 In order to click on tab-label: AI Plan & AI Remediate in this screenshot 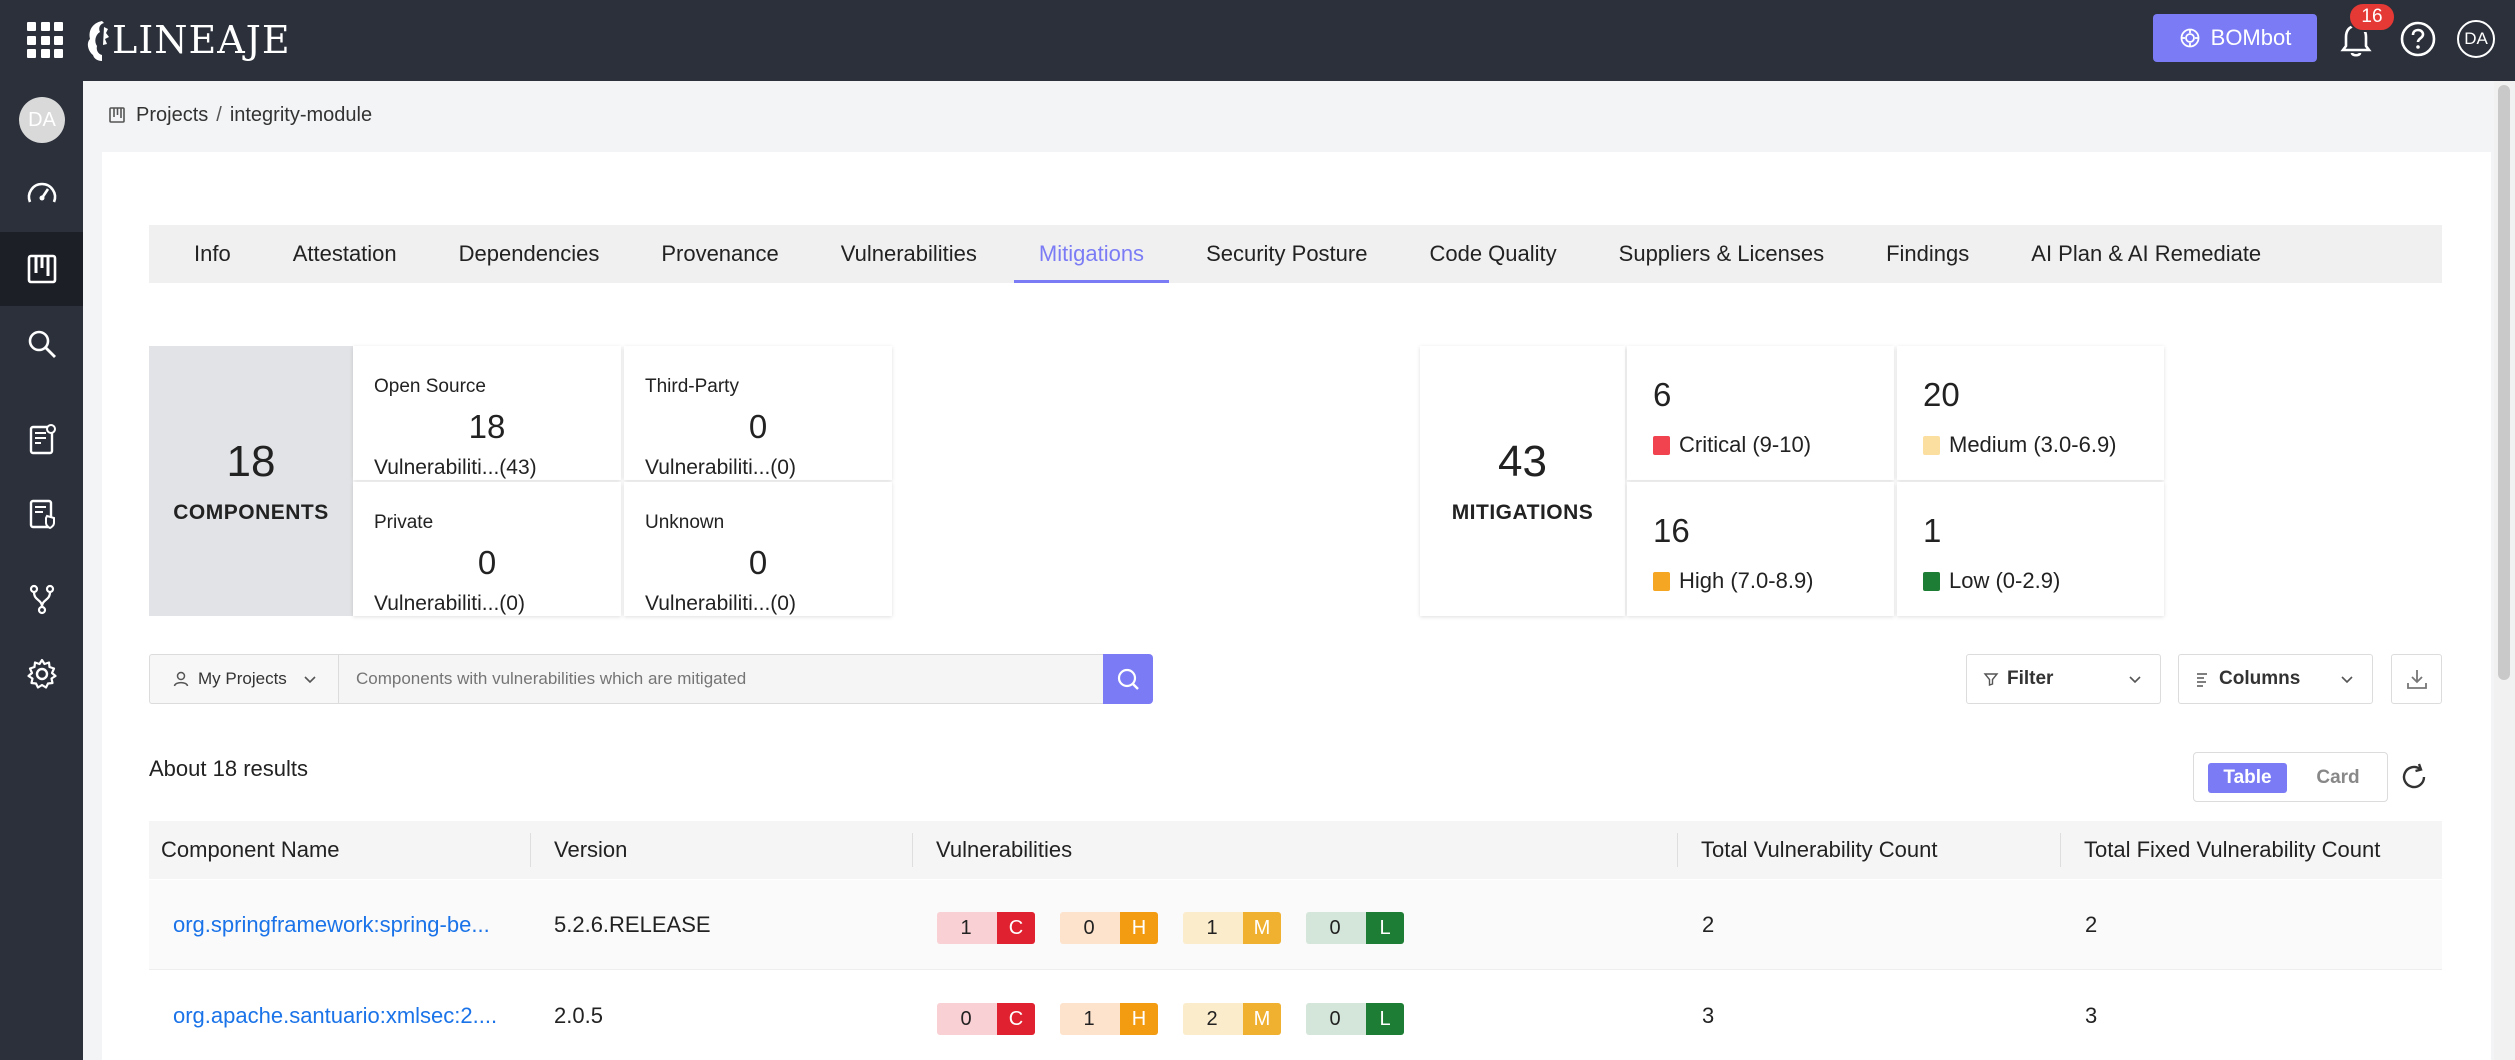, I will do `click(2146, 253)`.